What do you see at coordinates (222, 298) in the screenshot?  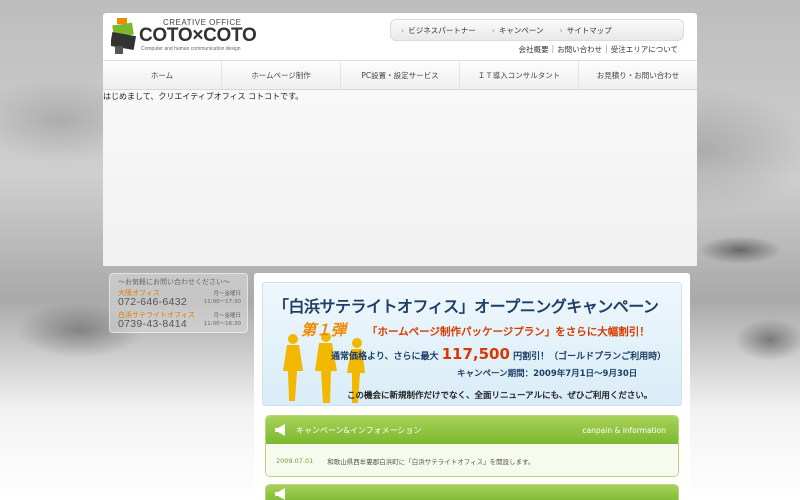 I see `office-hours-osaka: 月～金曜日 11:00～17:30` at bounding box center [222, 298].